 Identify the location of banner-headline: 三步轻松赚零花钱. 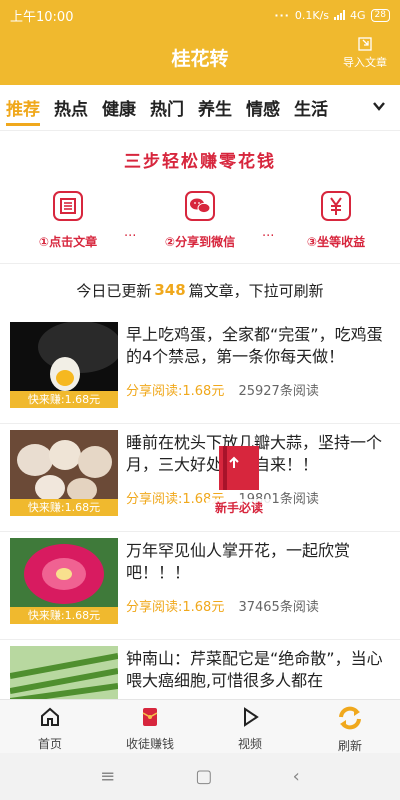
(200, 162).